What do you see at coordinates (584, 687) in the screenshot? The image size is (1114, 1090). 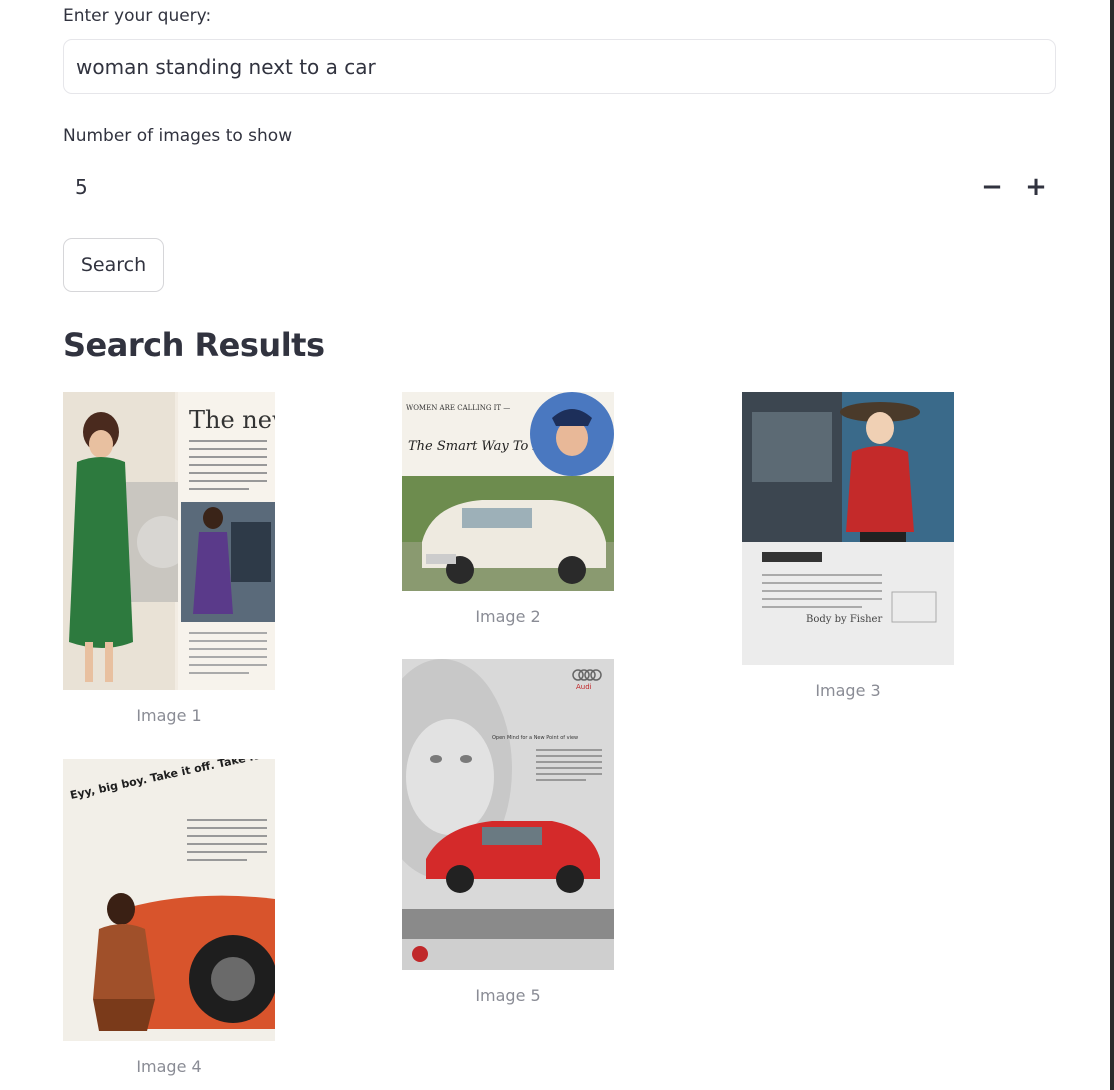 I see `image-5-brand-text: Audi` at bounding box center [584, 687].